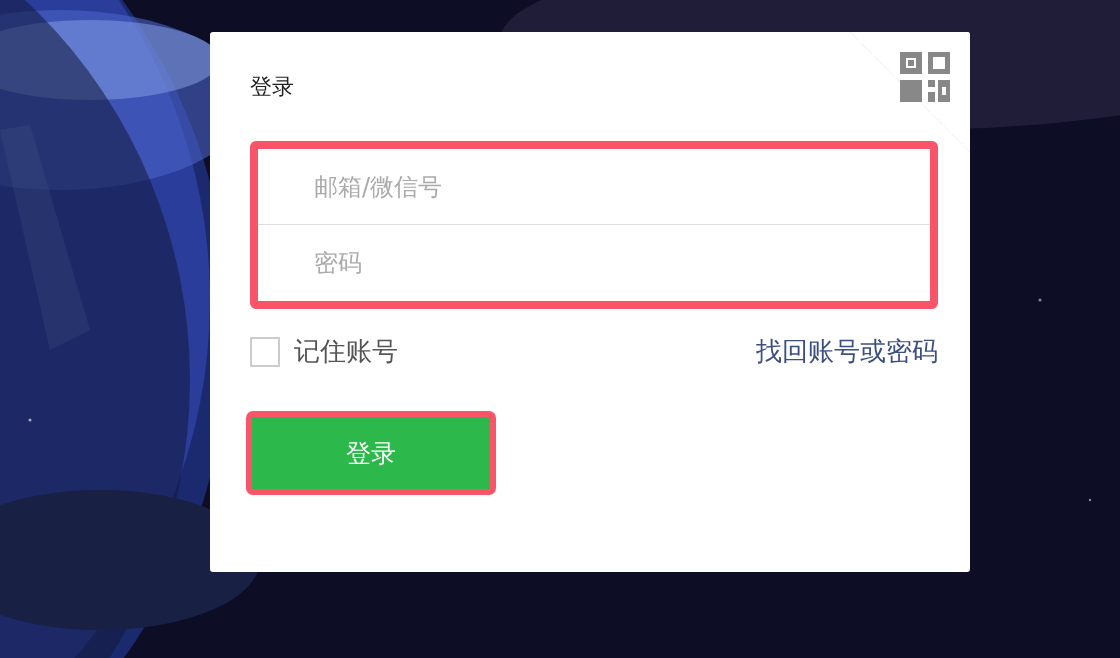 Image resolution: width=1120 pixels, height=658 pixels. Describe the element at coordinates (346, 351) in the screenshot. I see `remember-label: 记住账号` at that location.